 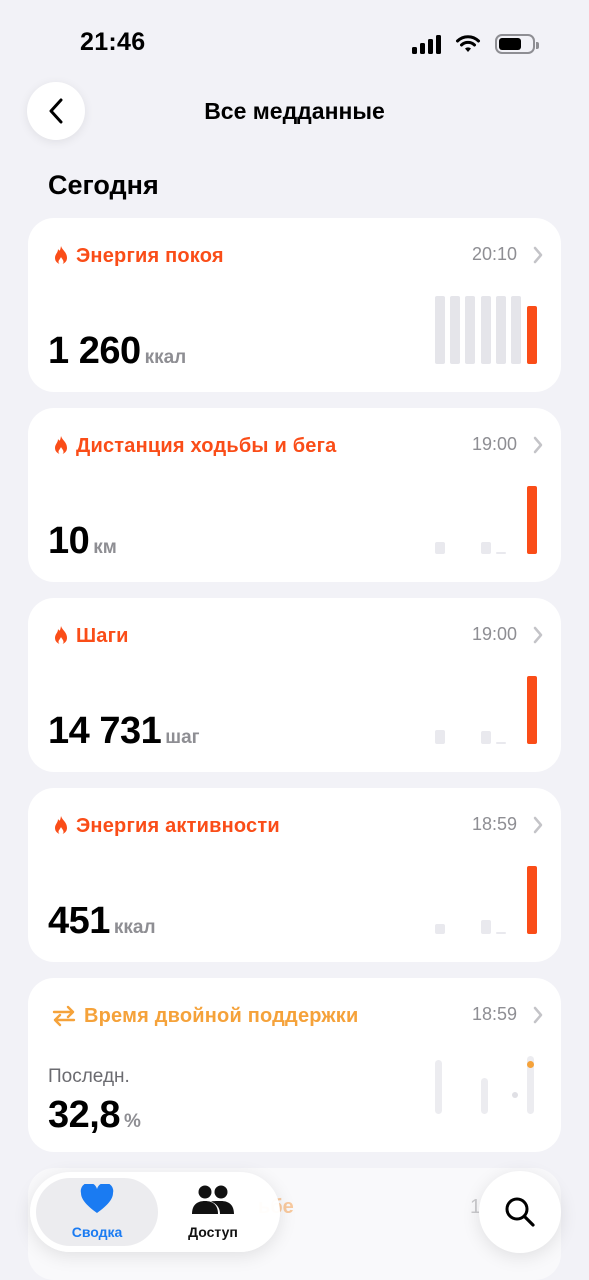 I want to click on card-unit: %, so click(x=132, y=1121).